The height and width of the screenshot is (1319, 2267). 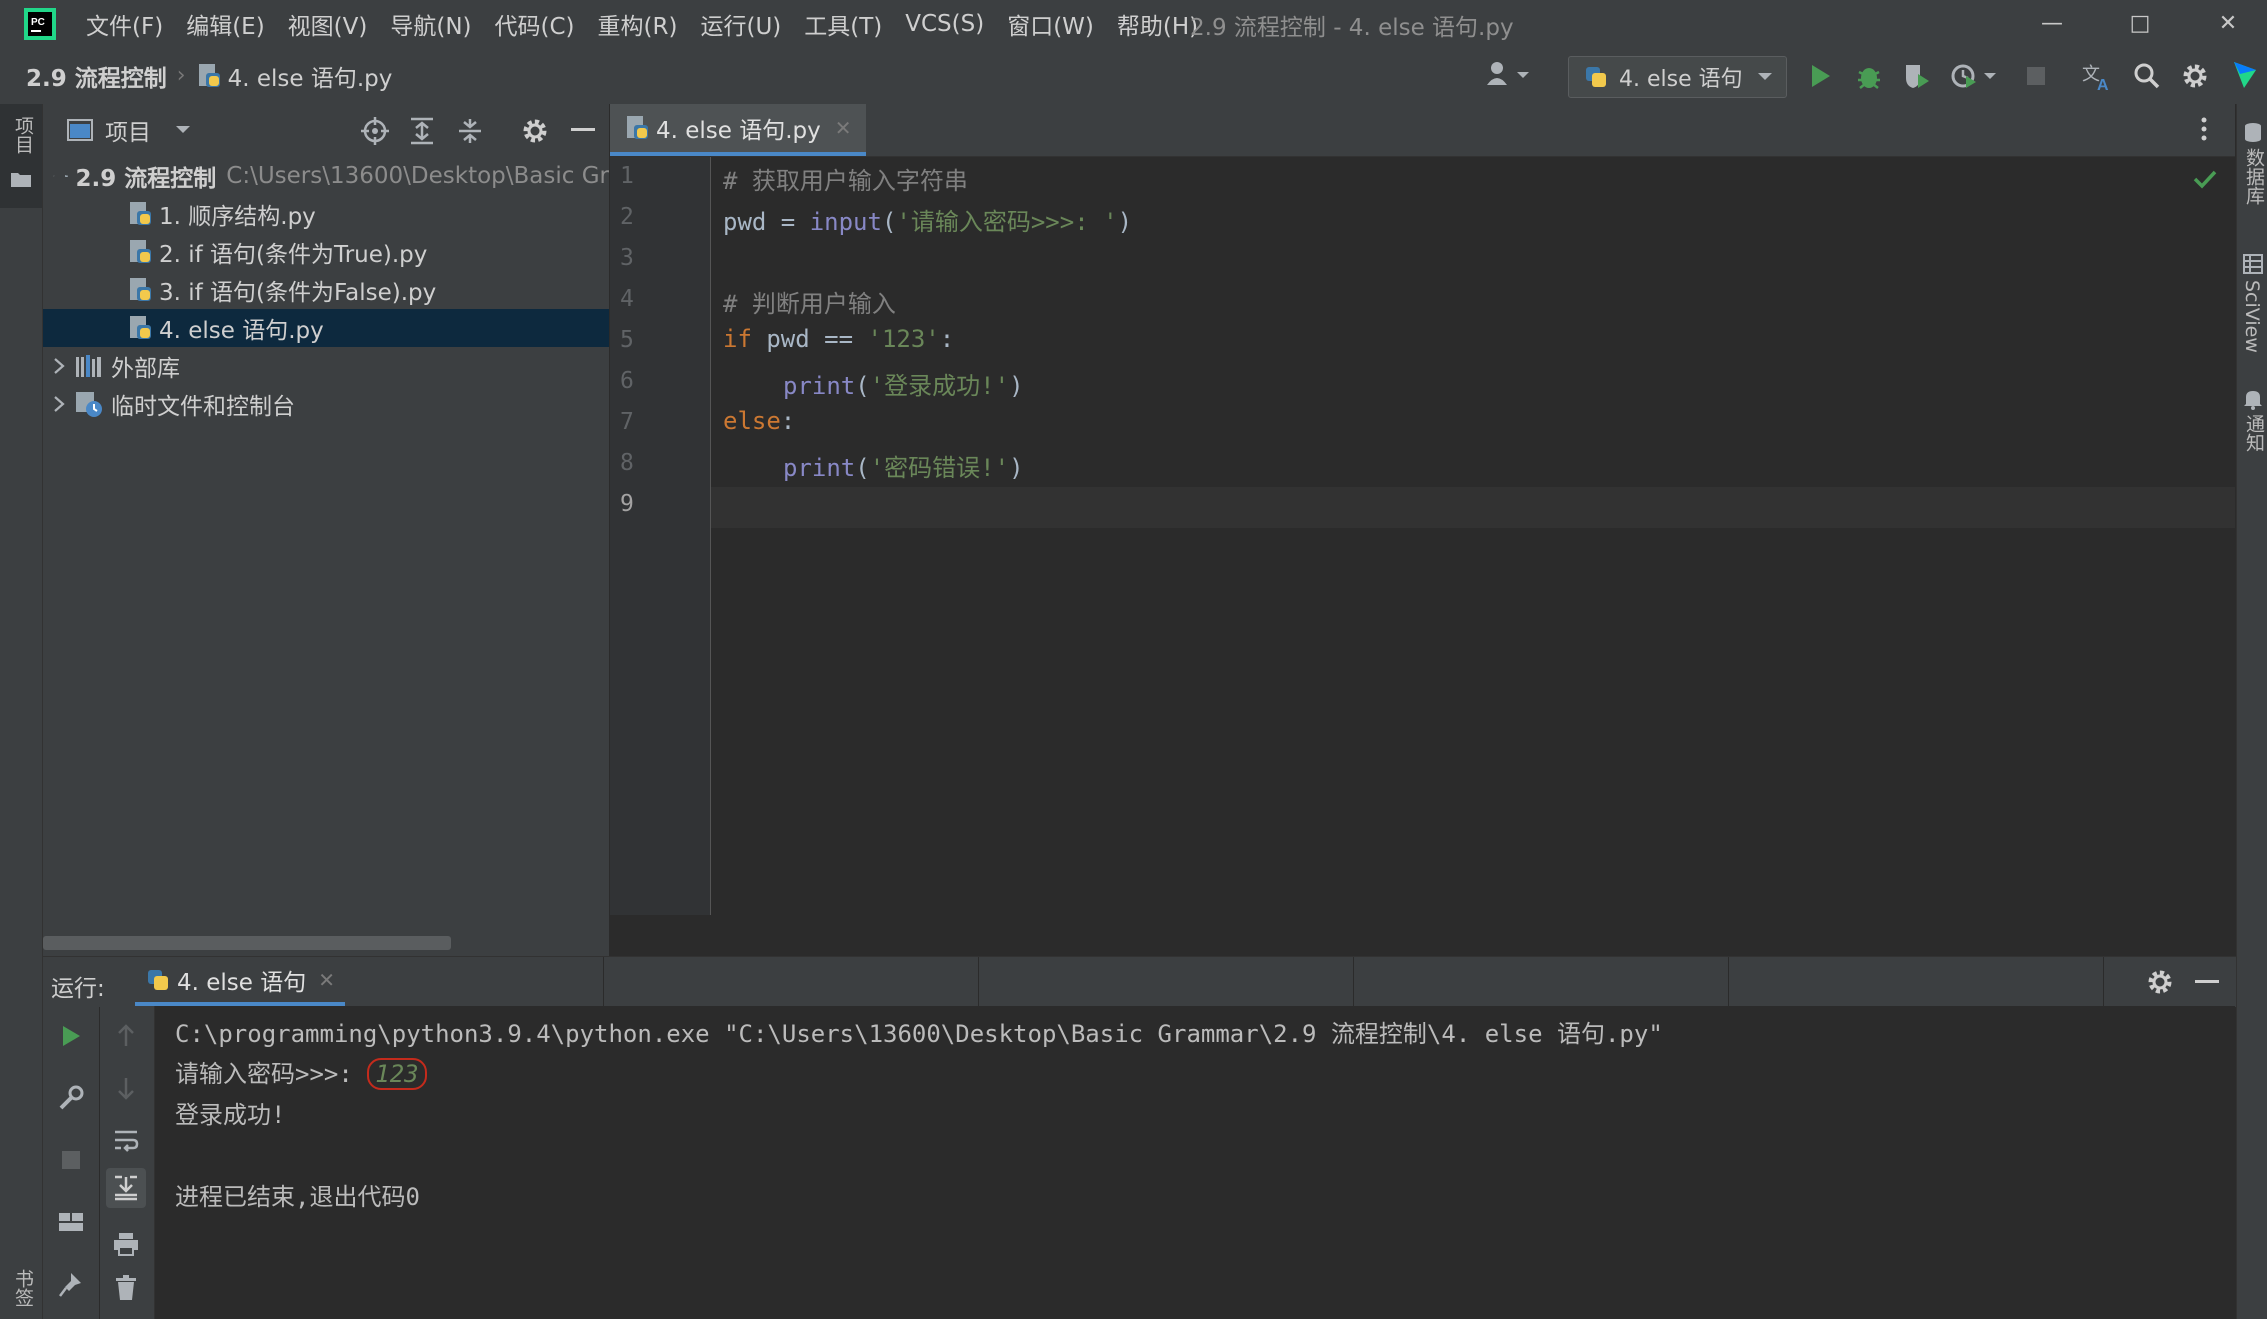 I want to click on translate-button: 文A, so click(x=2098, y=77).